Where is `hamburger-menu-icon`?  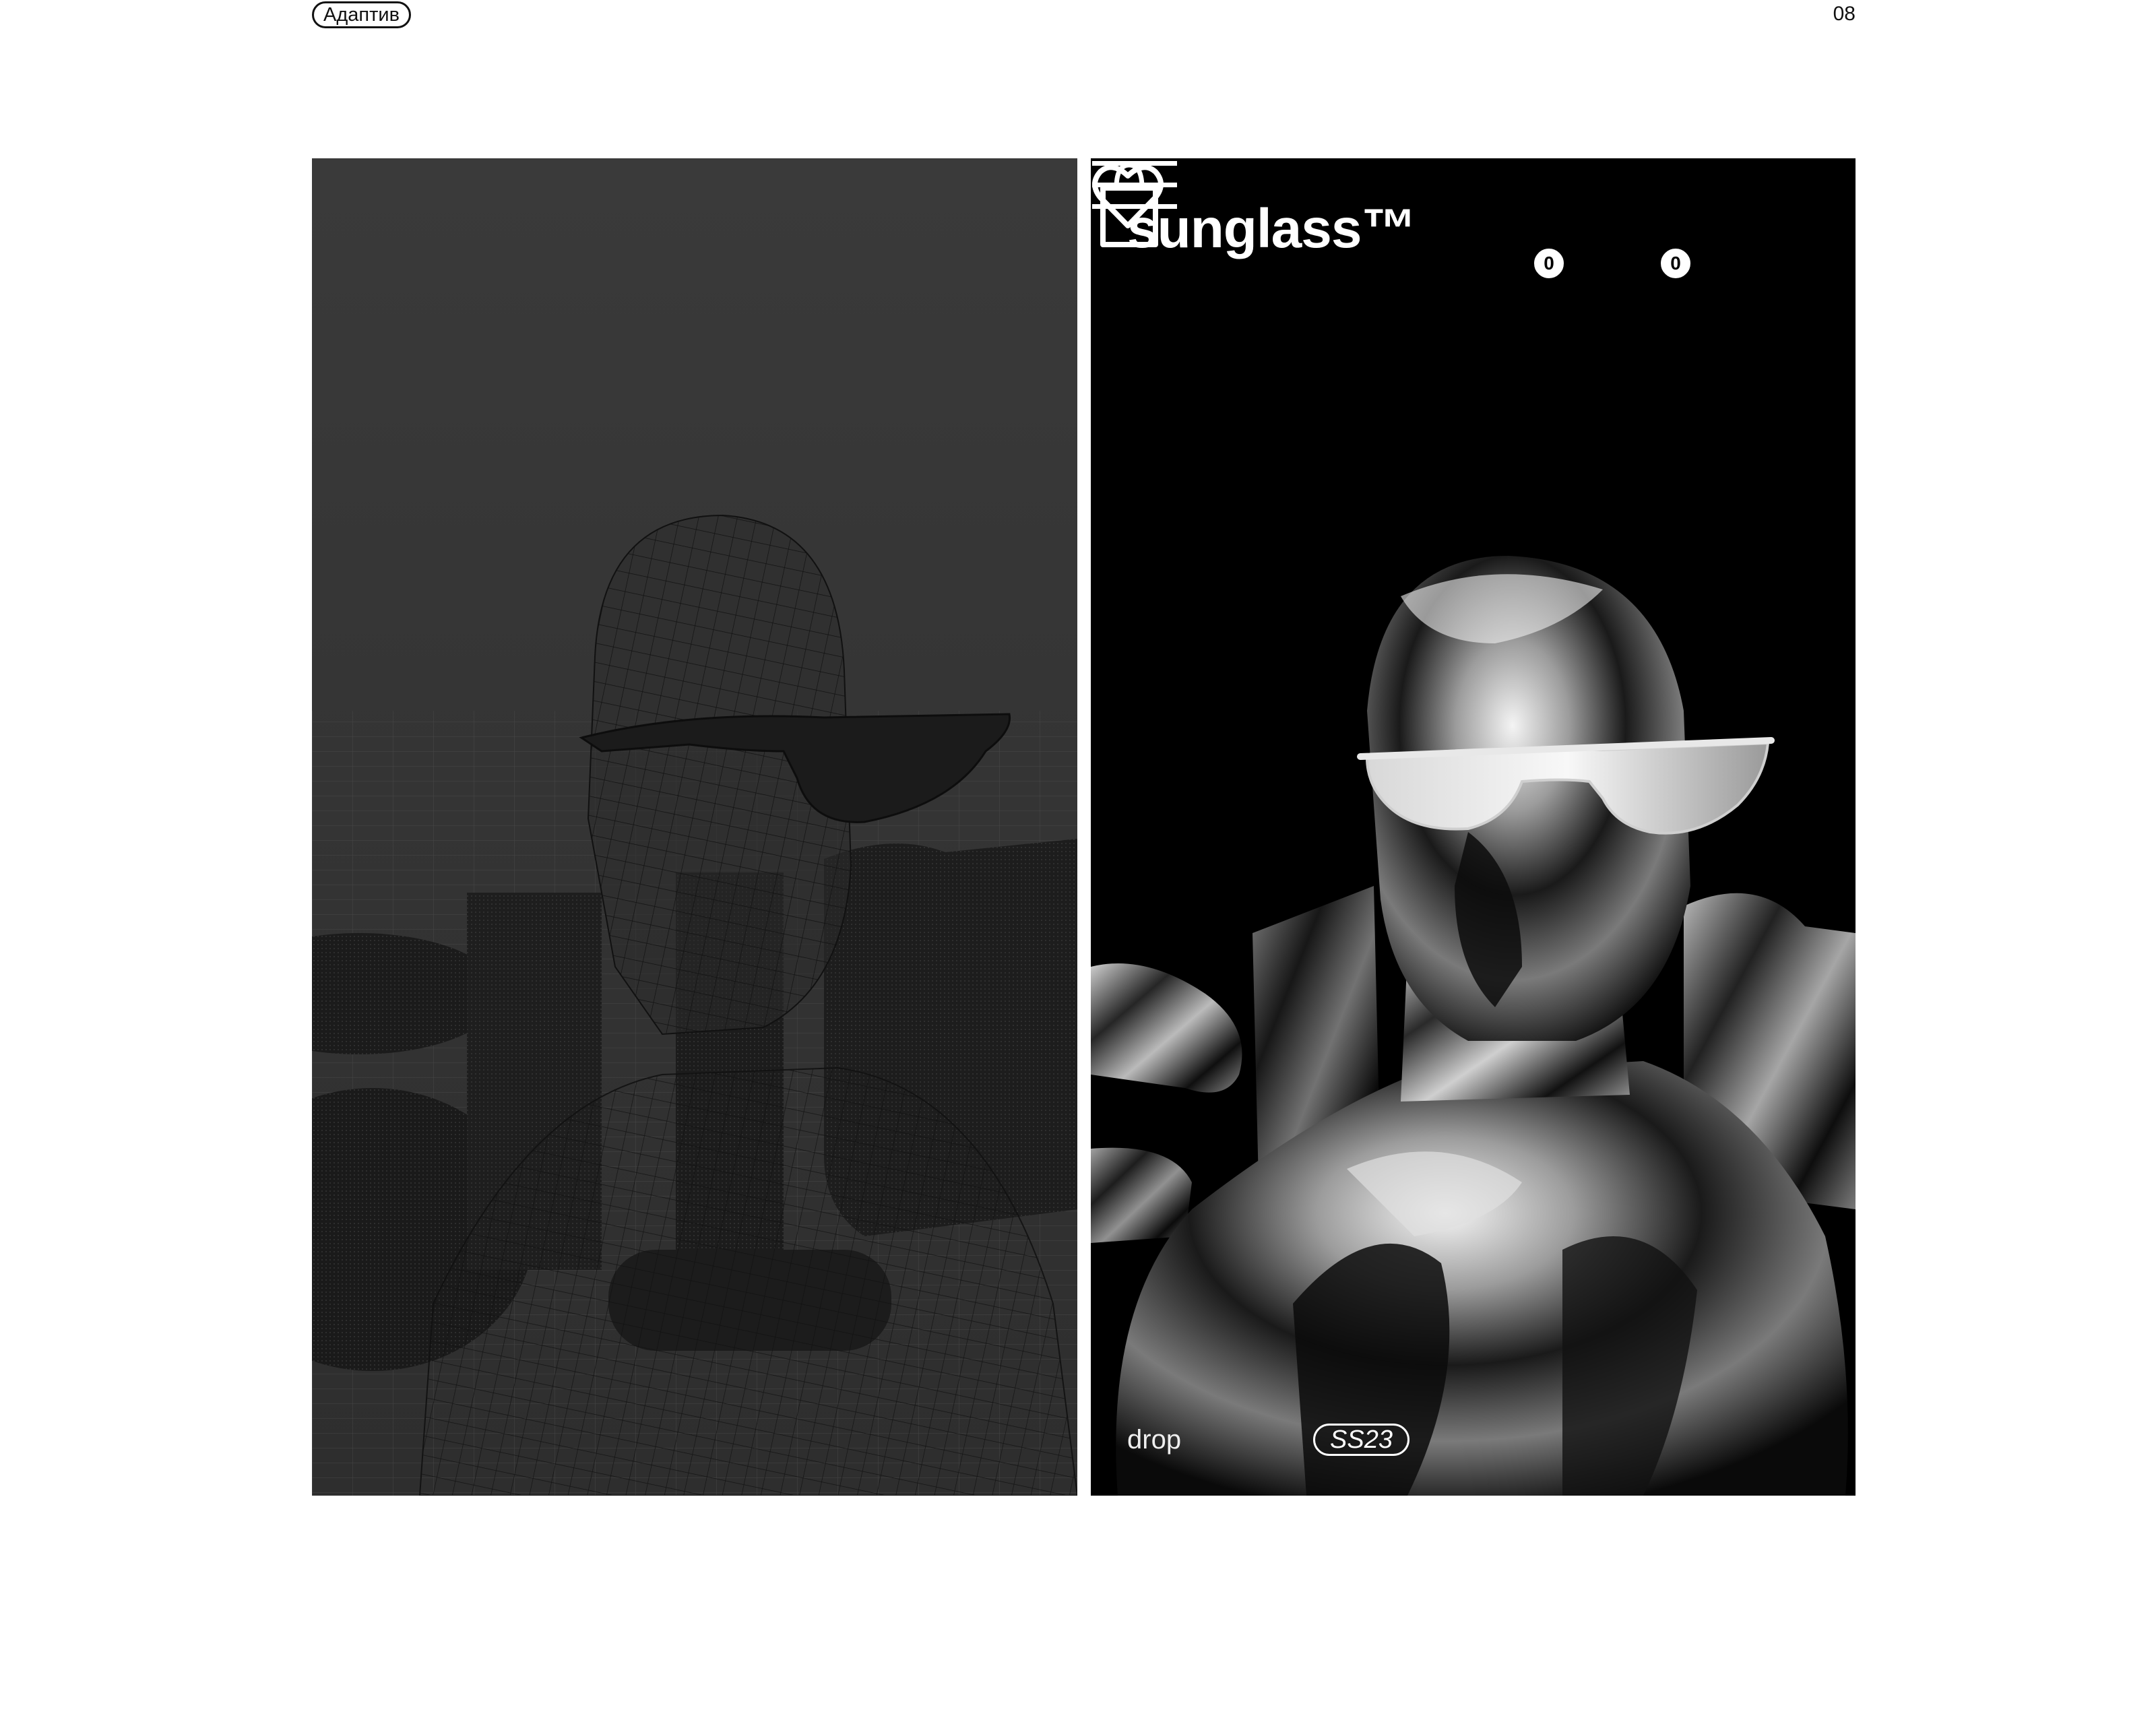
hamburger-menu-icon is located at coordinates (1134, 185).